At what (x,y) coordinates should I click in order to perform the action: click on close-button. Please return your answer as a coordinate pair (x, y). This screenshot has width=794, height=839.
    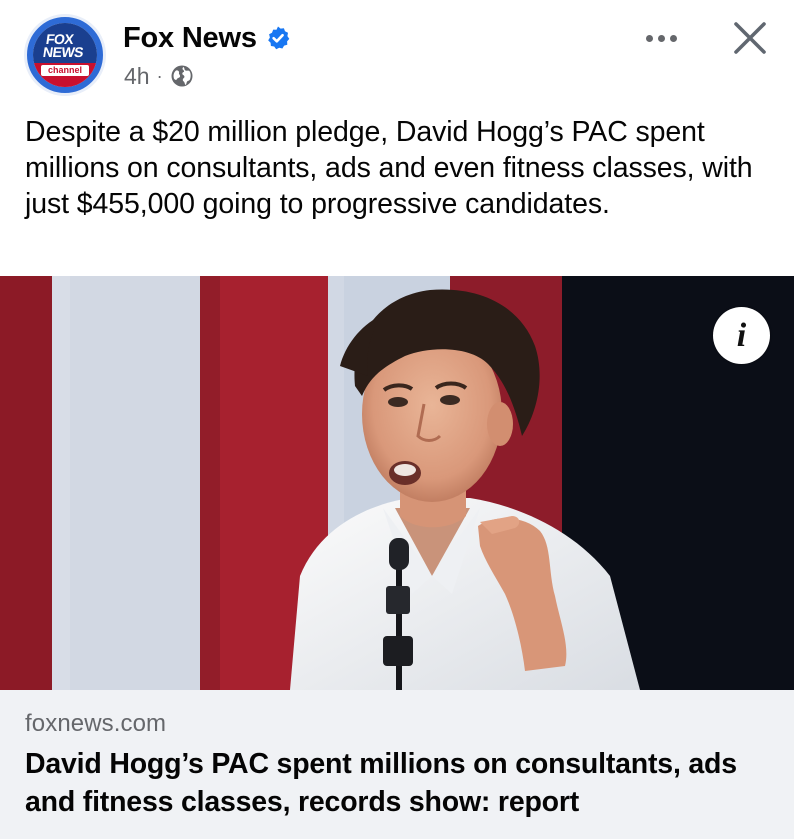
    Looking at the image, I should click on (750, 38).